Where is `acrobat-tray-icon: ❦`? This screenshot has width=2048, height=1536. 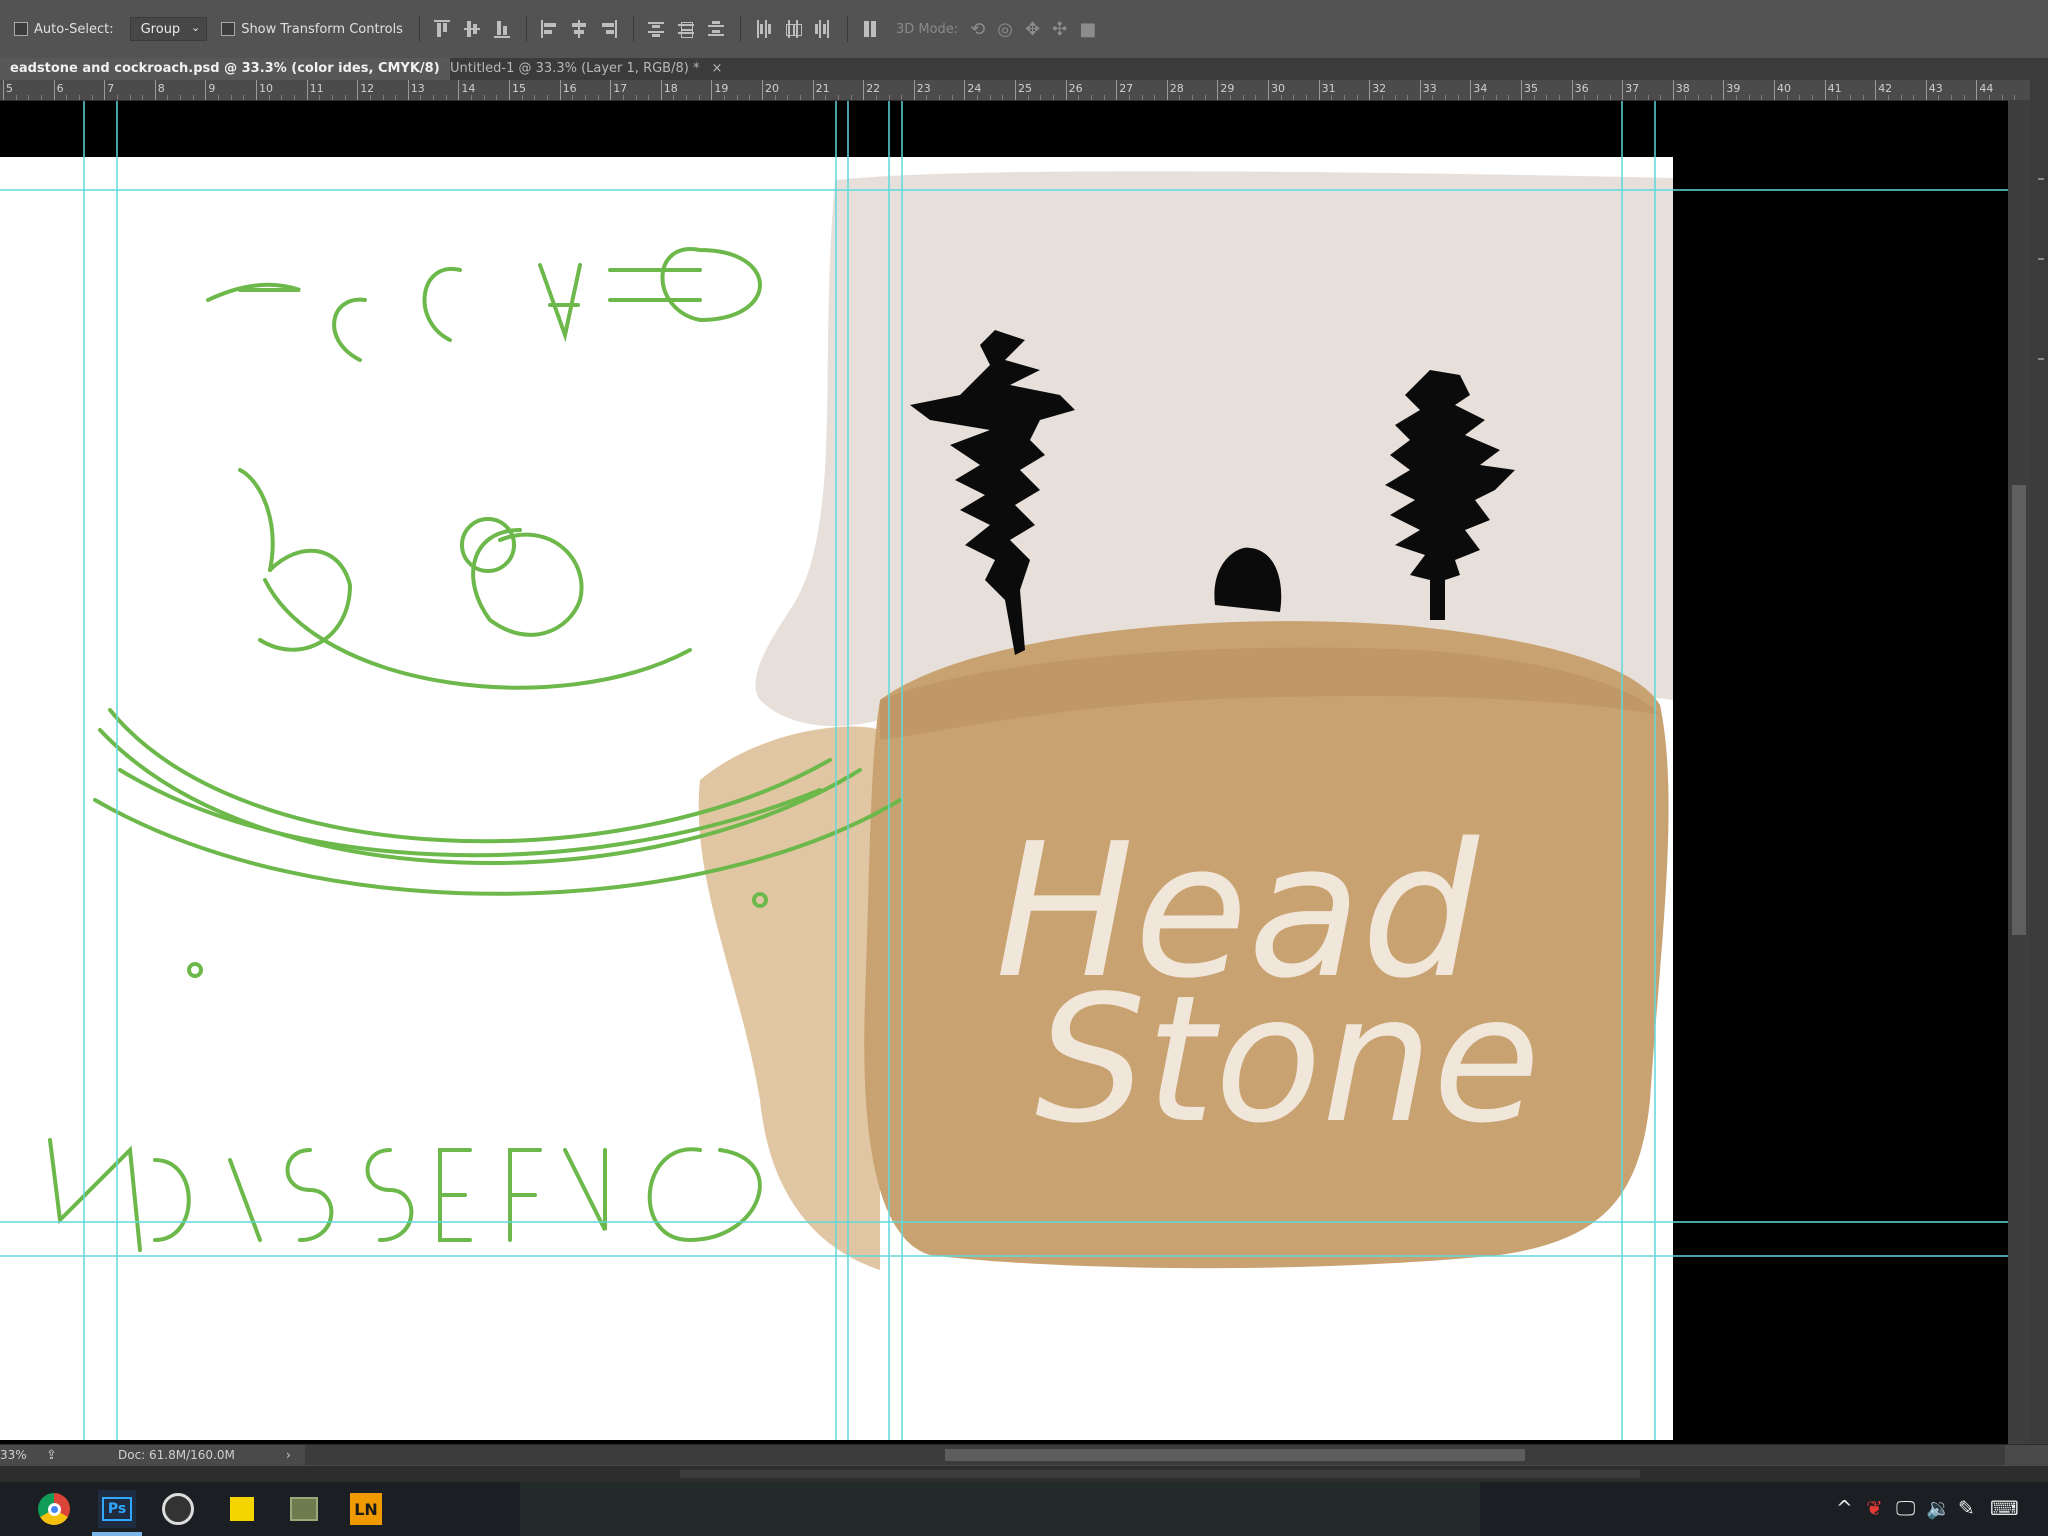 acrobat-tray-icon: ❦ is located at coordinates (1874, 1508).